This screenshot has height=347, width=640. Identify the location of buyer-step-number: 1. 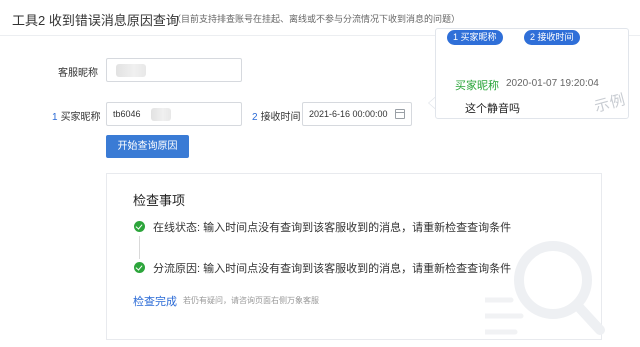
(55, 117).